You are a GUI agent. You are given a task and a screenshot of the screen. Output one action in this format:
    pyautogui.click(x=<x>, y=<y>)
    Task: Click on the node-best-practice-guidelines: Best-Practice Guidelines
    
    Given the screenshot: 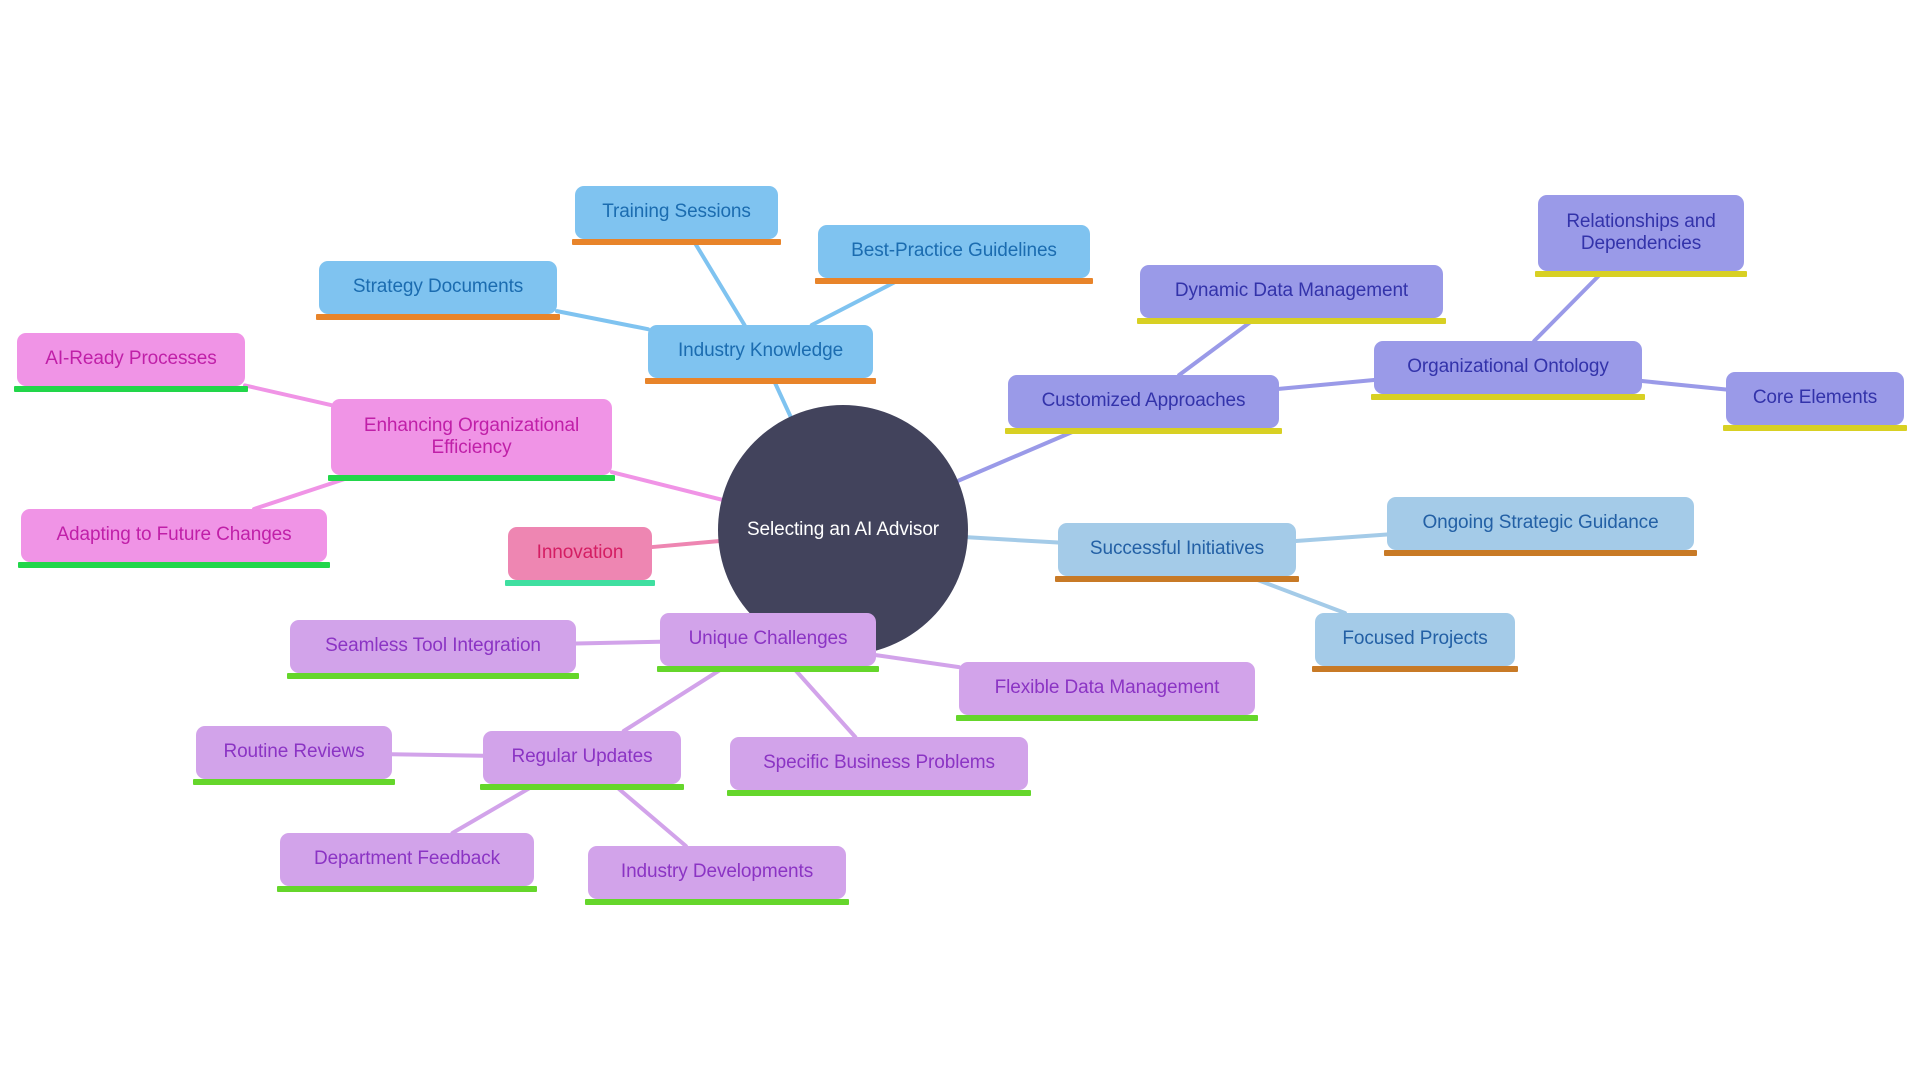 What is the action you would take?
    pyautogui.click(x=954, y=254)
    